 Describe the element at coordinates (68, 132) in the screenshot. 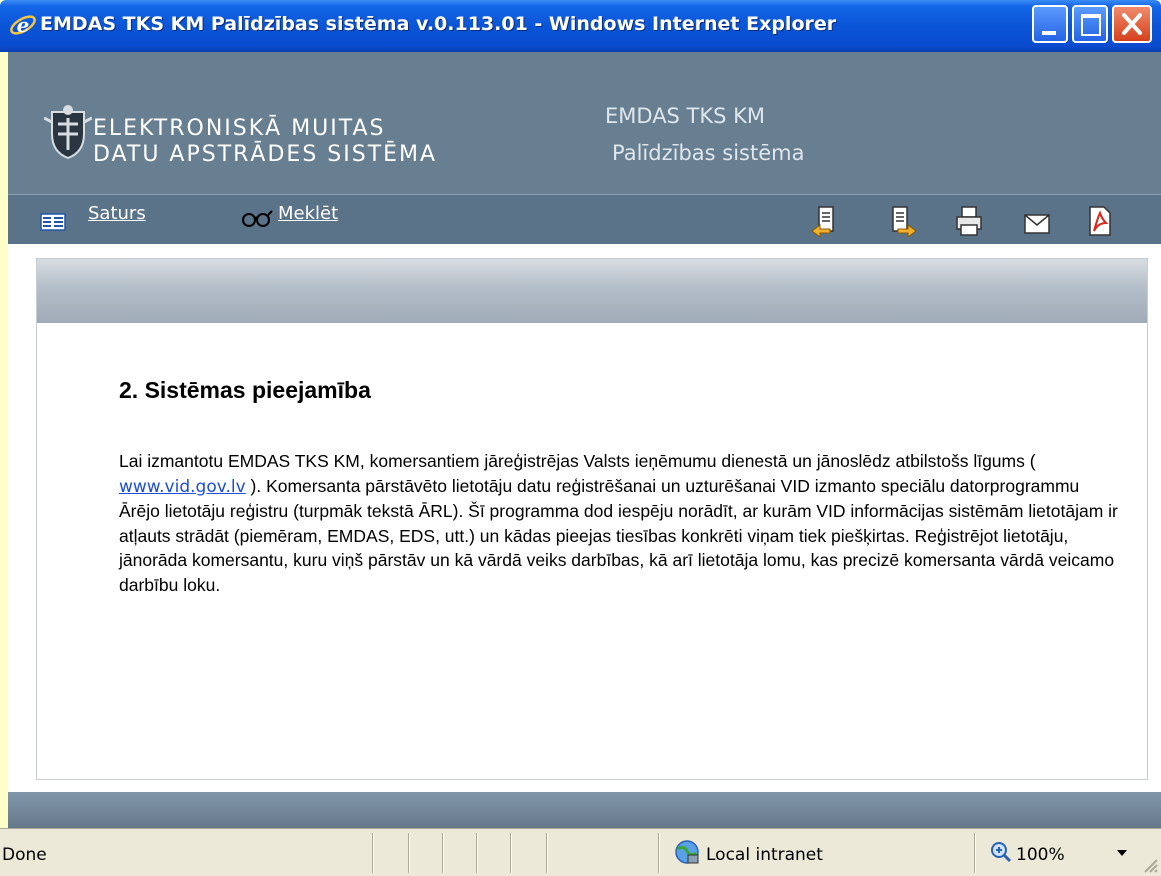

I see `coat-of-arms-icon` at that location.